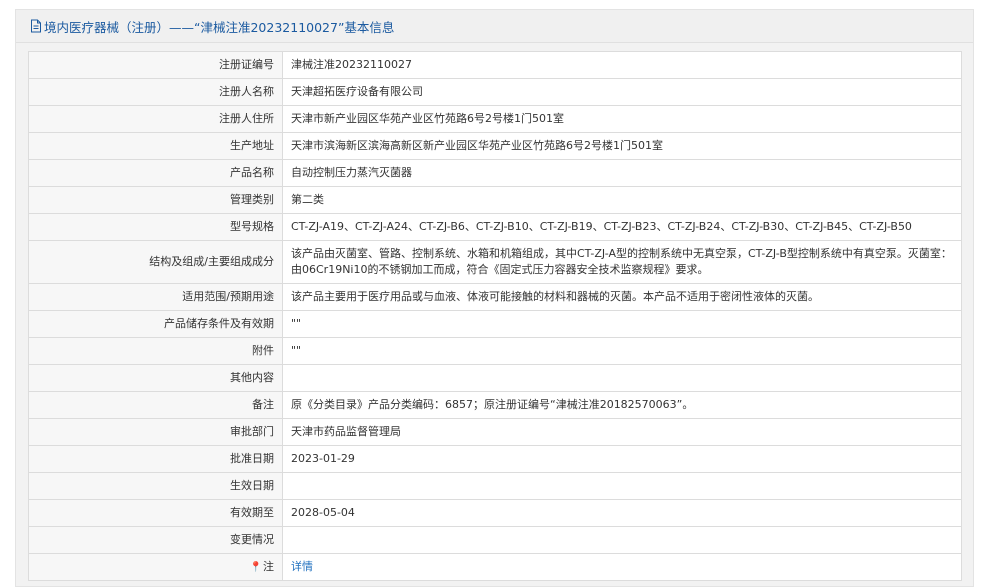  I want to click on field-label: 附件, so click(155, 351).